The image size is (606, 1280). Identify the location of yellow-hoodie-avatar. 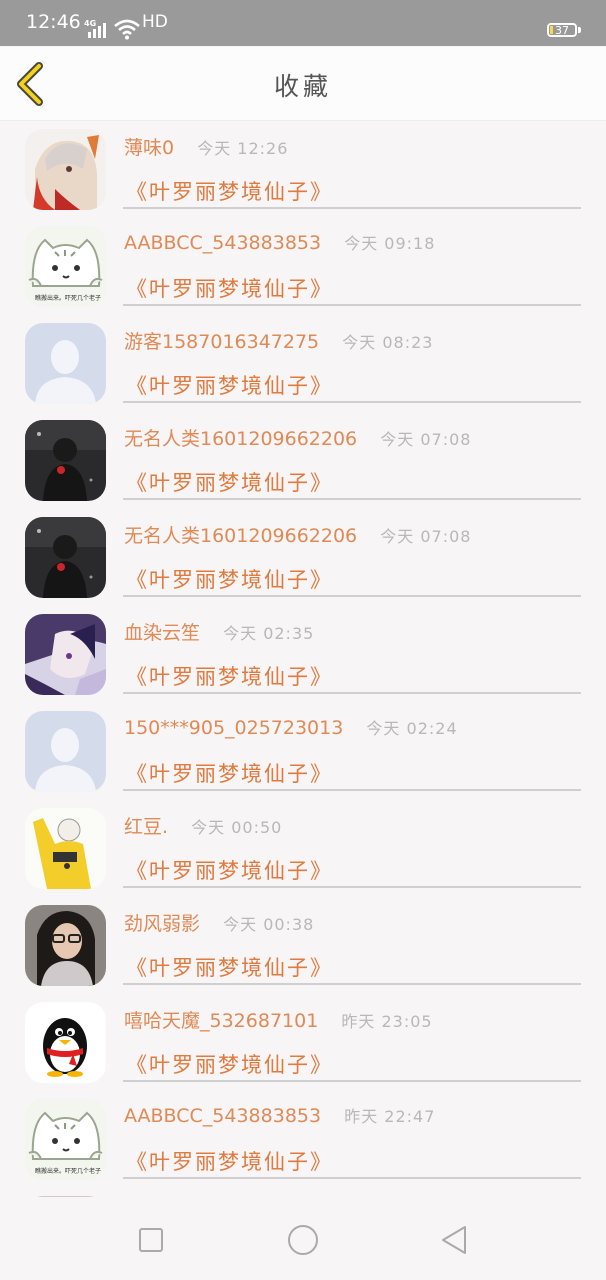
(65, 848).